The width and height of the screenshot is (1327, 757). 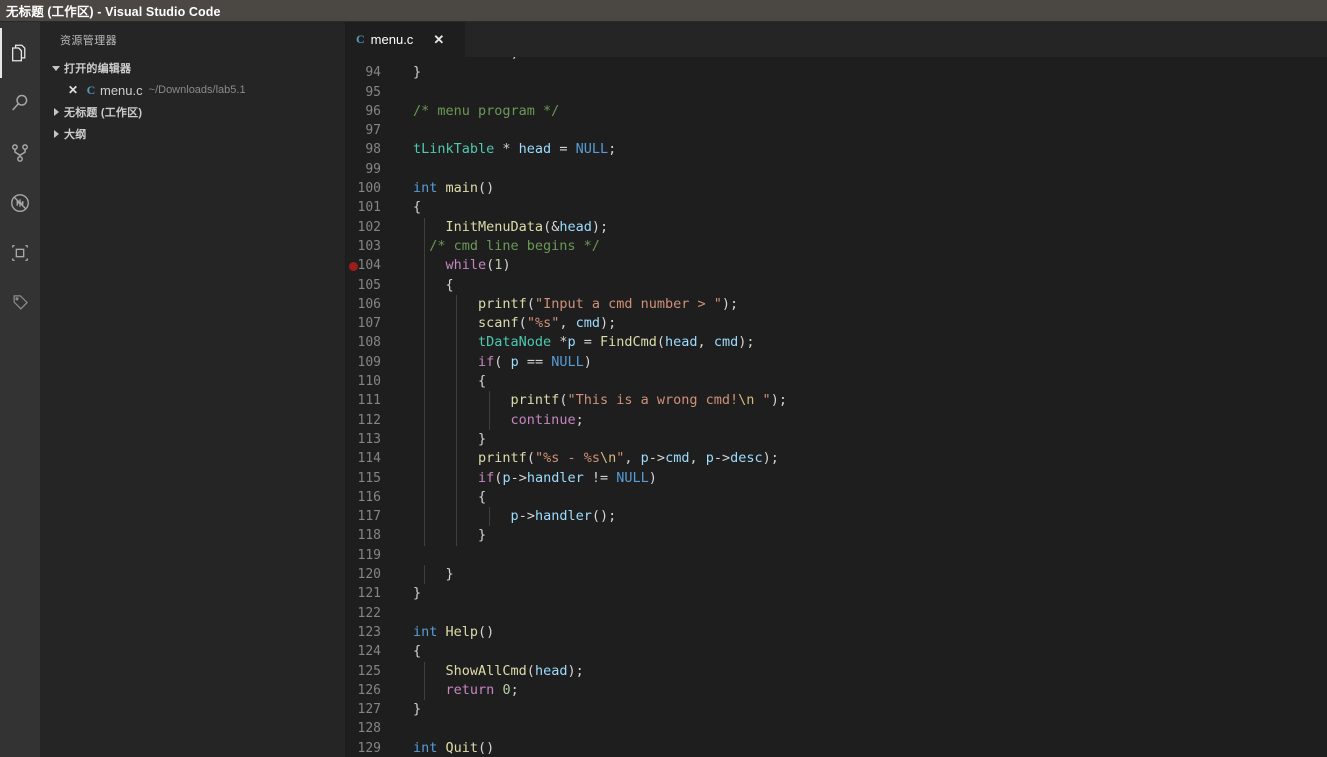 What do you see at coordinates (368, 748) in the screenshot?
I see `line-number: 129` at bounding box center [368, 748].